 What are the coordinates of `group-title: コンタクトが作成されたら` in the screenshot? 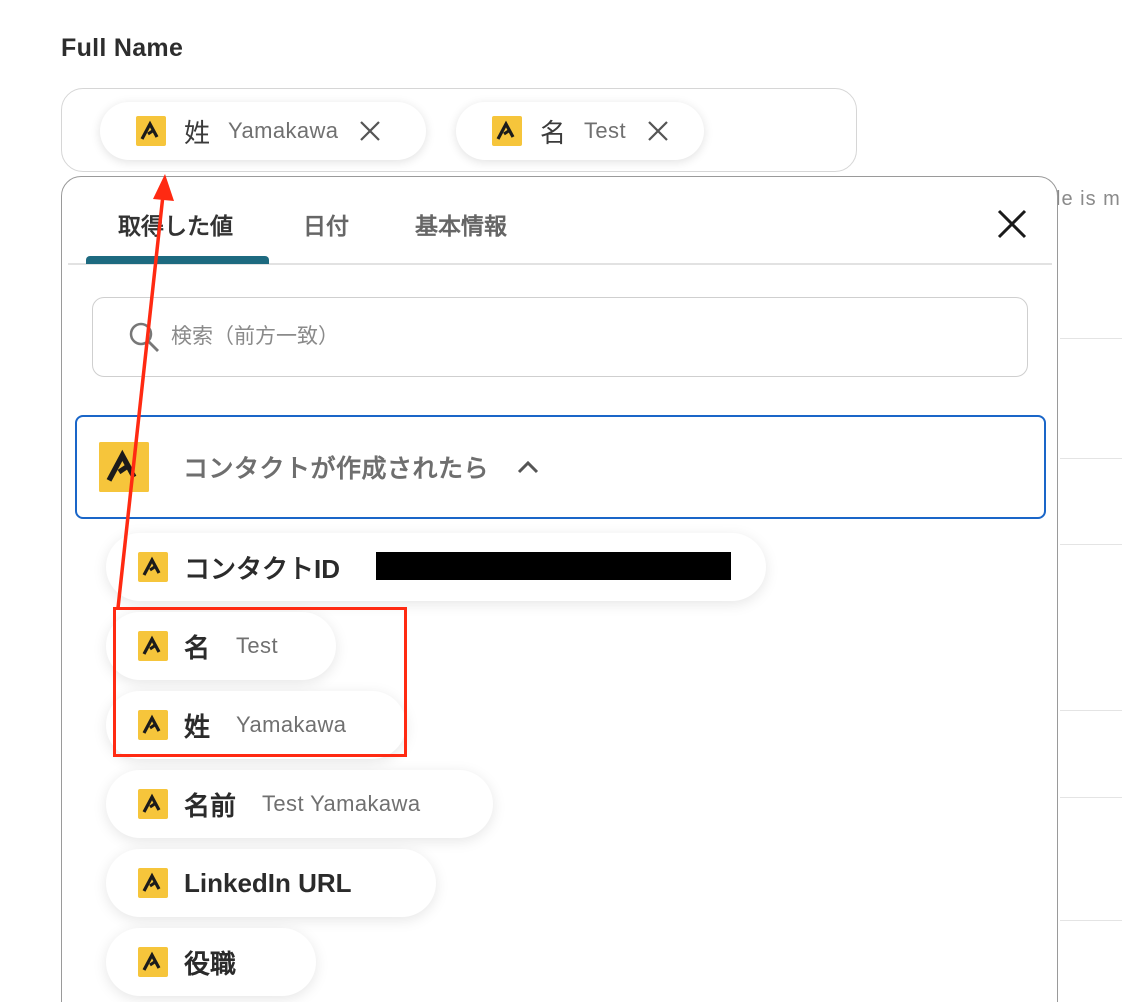 It's located at (336, 469).